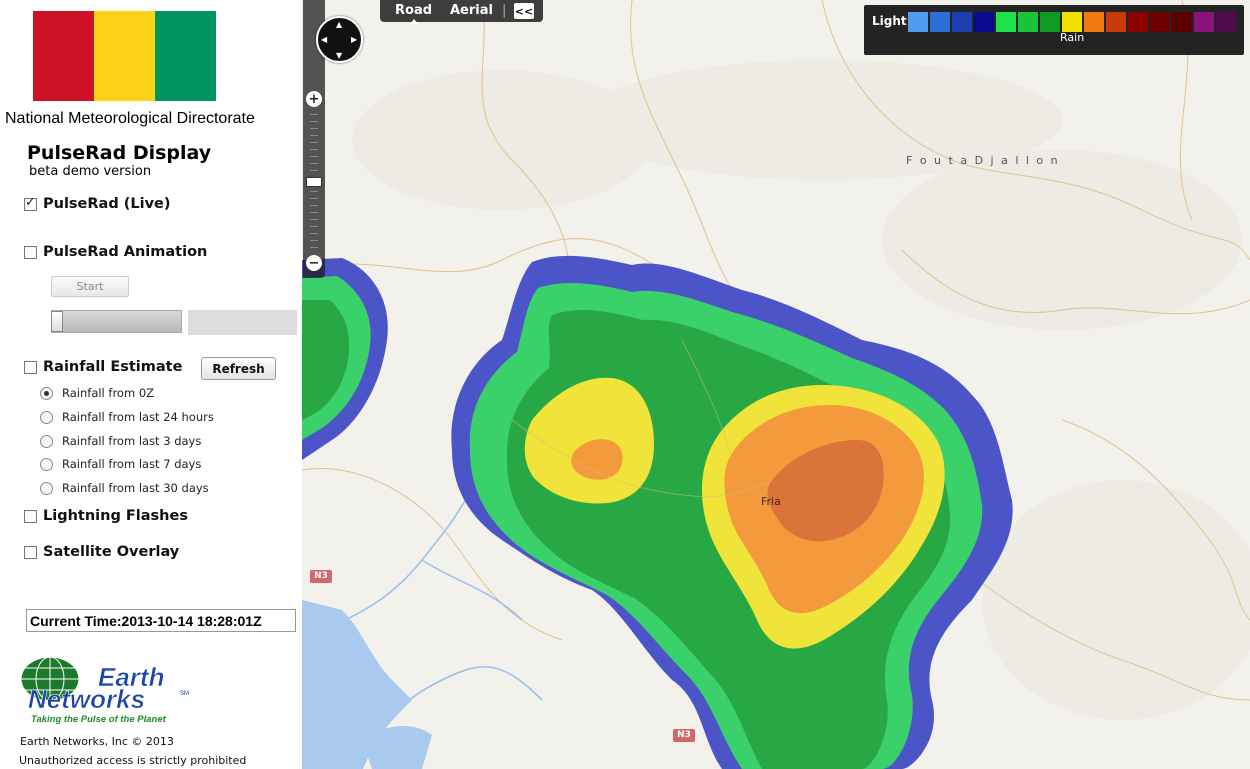 This screenshot has height=769, width=1250. What do you see at coordinates (57, 321) in the screenshot?
I see `slider-handle` at bounding box center [57, 321].